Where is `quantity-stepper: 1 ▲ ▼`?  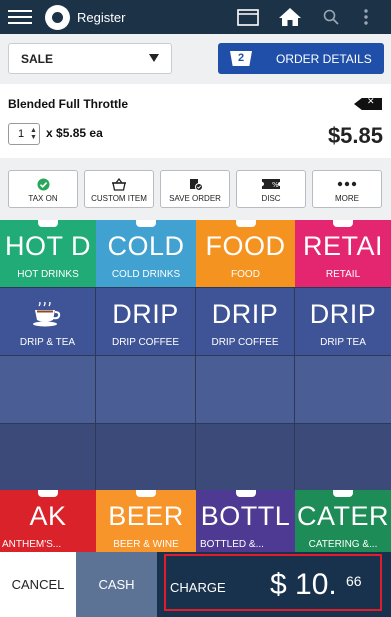 quantity-stepper: 1 ▲ ▼ is located at coordinates (24, 134).